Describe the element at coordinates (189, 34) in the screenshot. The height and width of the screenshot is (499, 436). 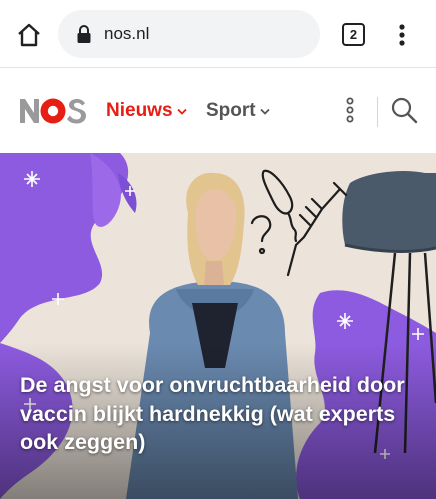
I see `address-bar: nos.nl` at that location.